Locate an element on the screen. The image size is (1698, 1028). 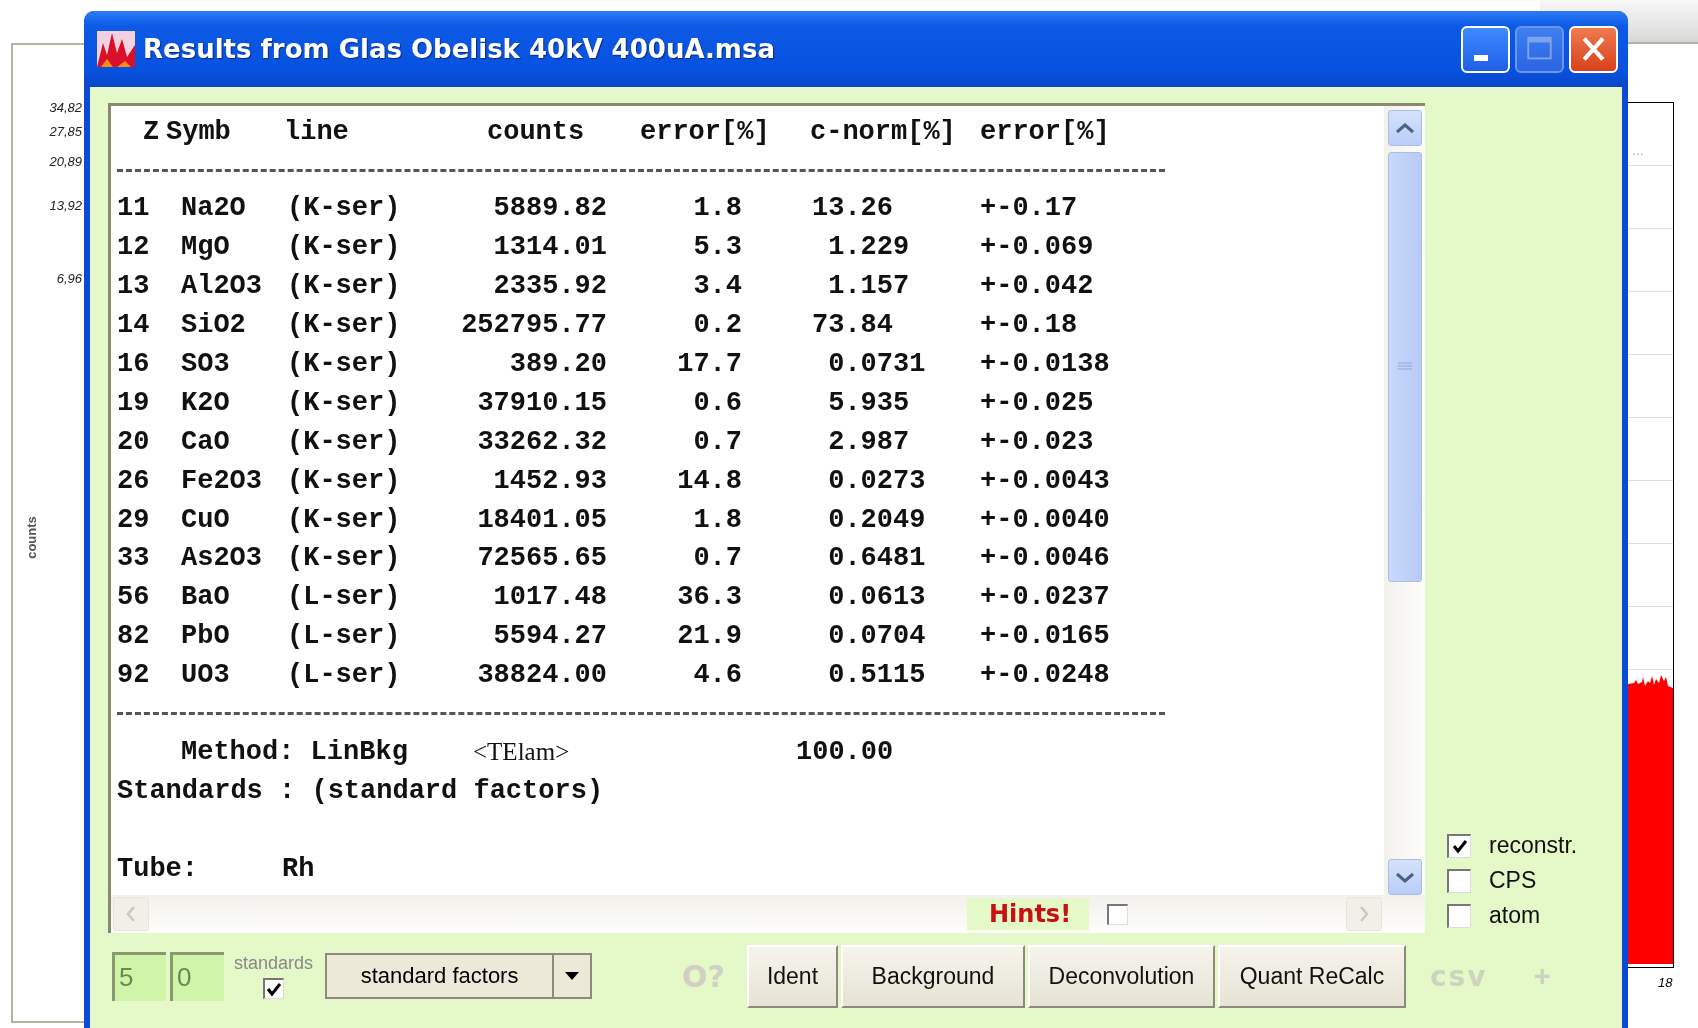
scroll-thumb is located at coordinates (1404, 367).